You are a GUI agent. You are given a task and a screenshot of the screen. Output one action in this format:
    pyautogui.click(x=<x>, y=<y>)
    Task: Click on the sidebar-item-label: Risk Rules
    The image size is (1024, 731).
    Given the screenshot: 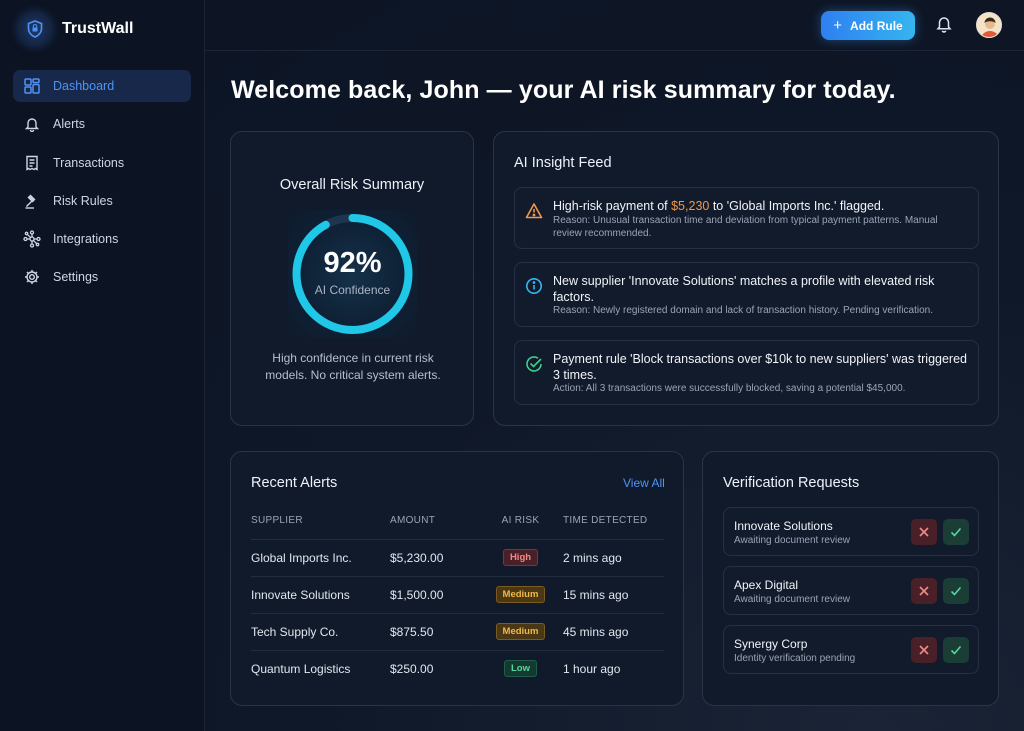 What is the action you would take?
    pyautogui.click(x=83, y=200)
    